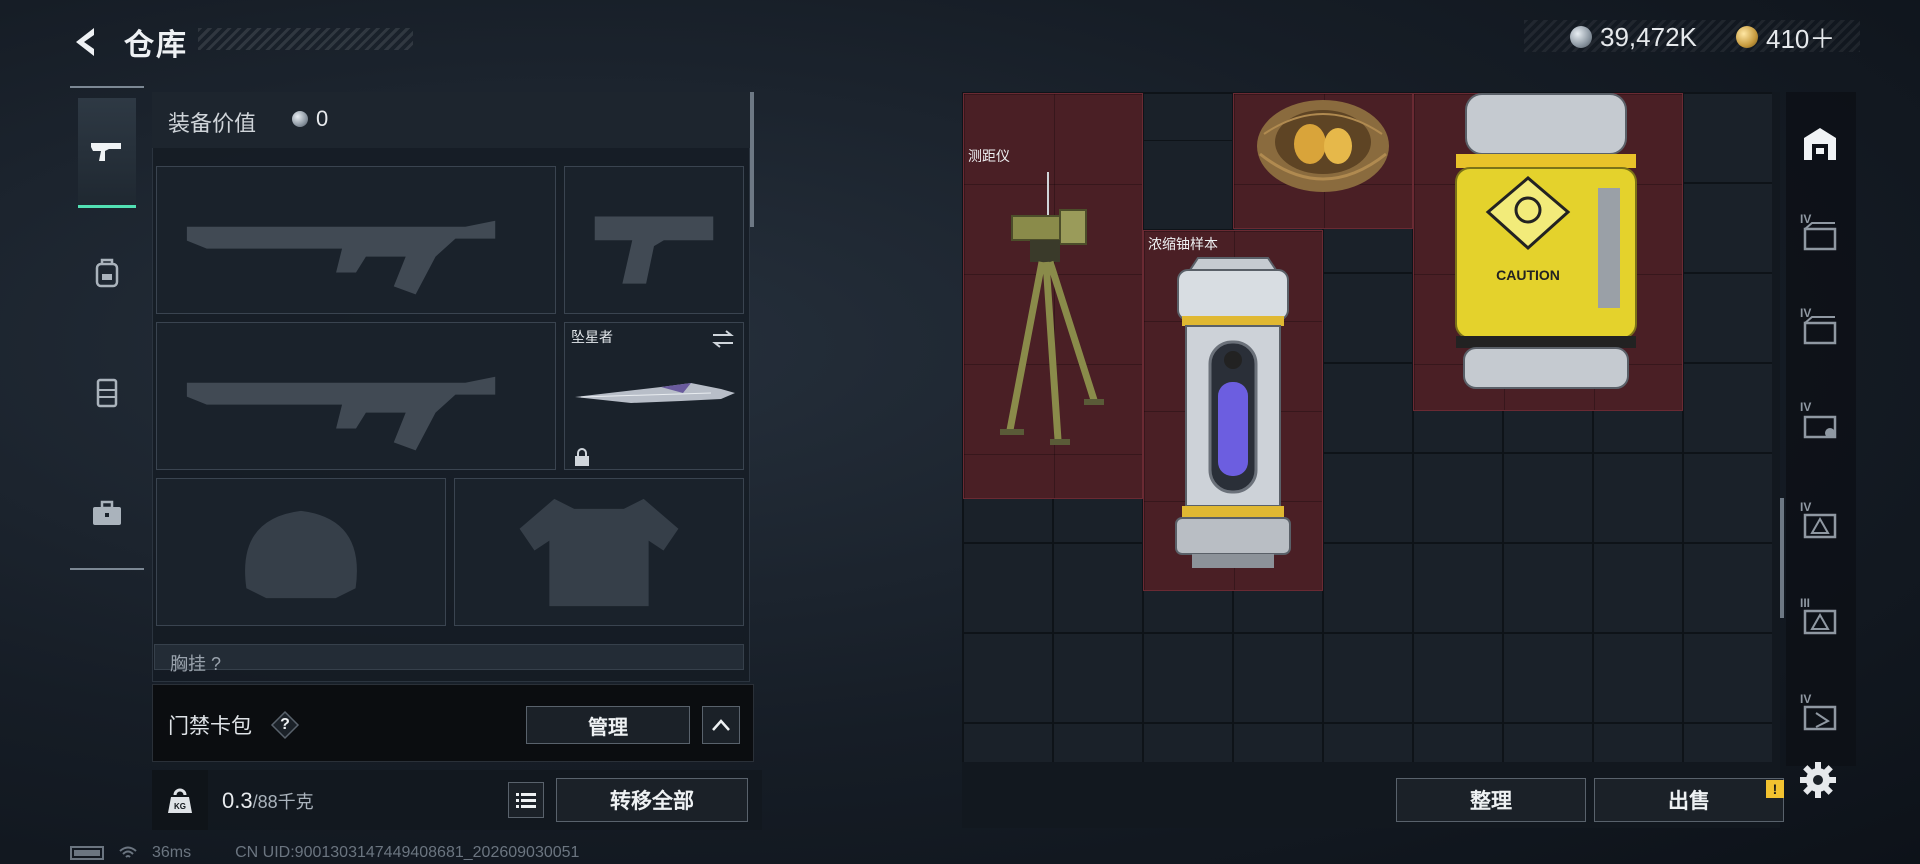 This screenshot has height=864, width=1920. Describe the element at coordinates (305, 39) in the screenshot. I see `title-decoration` at that location.